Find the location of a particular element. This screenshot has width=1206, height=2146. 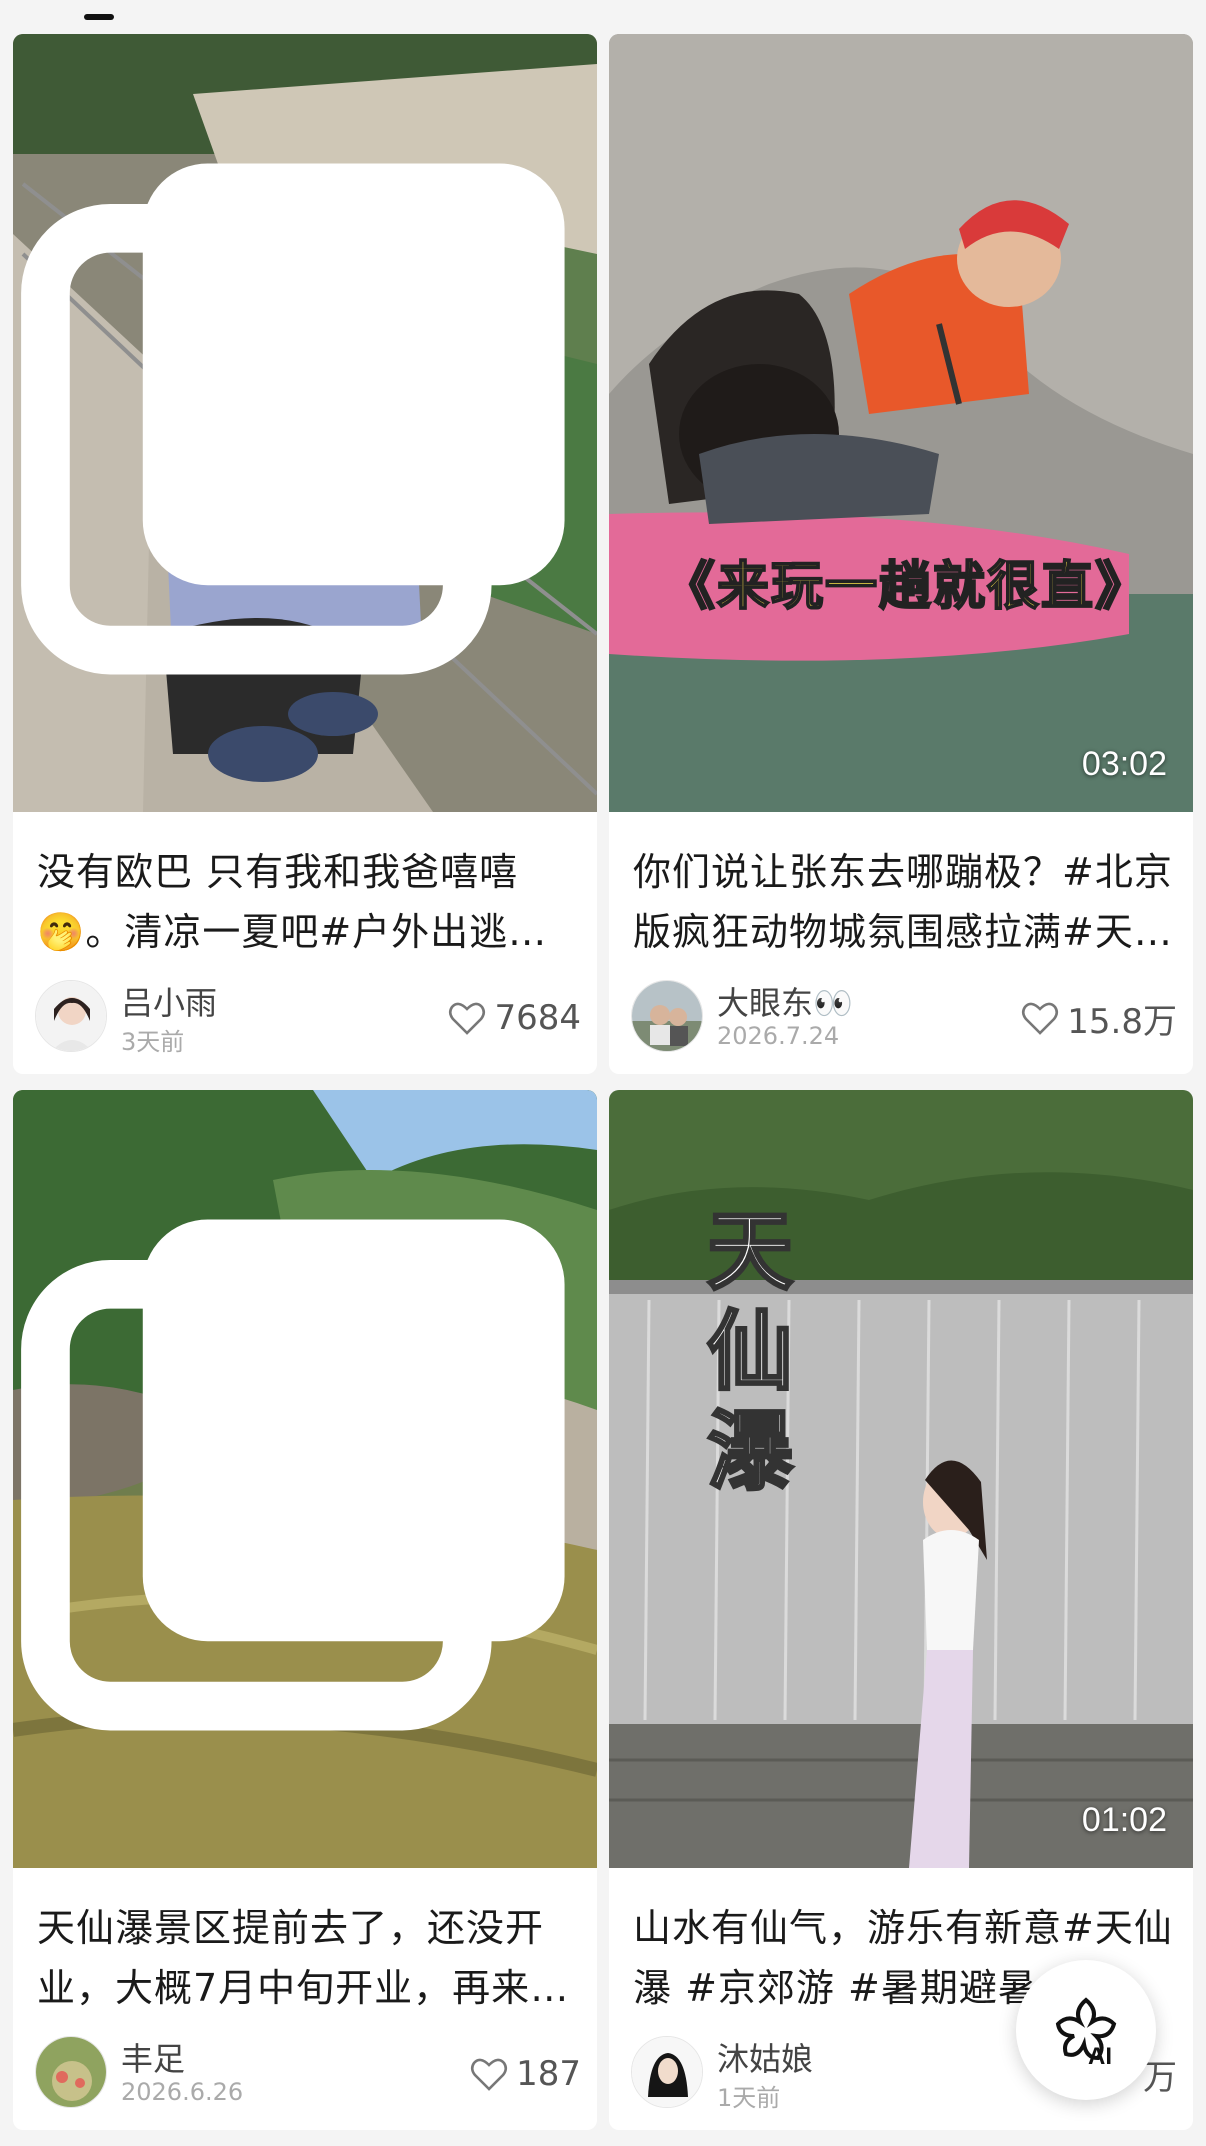

like-button: 7684 is located at coordinates (514, 1018).